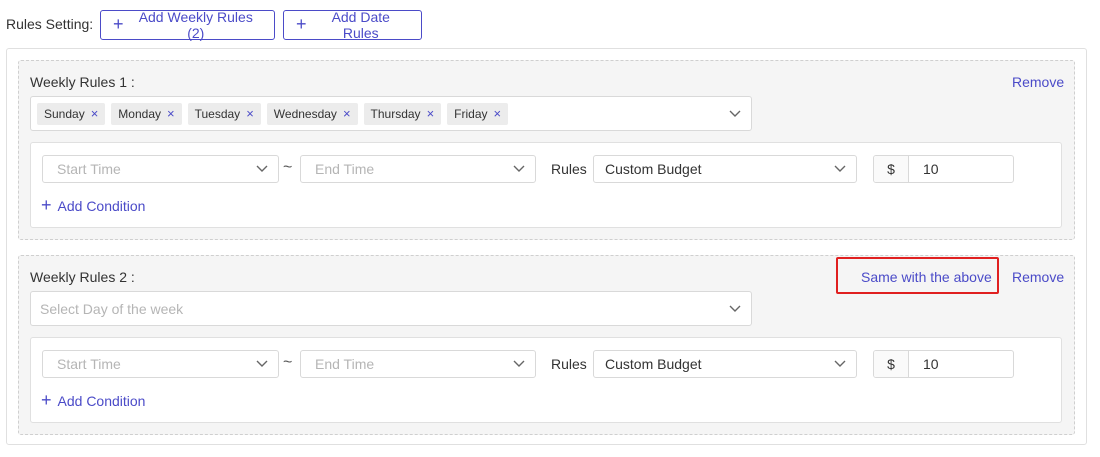  What do you see at coordinates (1038, 277) in the screenshot?
I see `weekly-rule-2-remove-link: Remove` at bounding box center [1038, 277].